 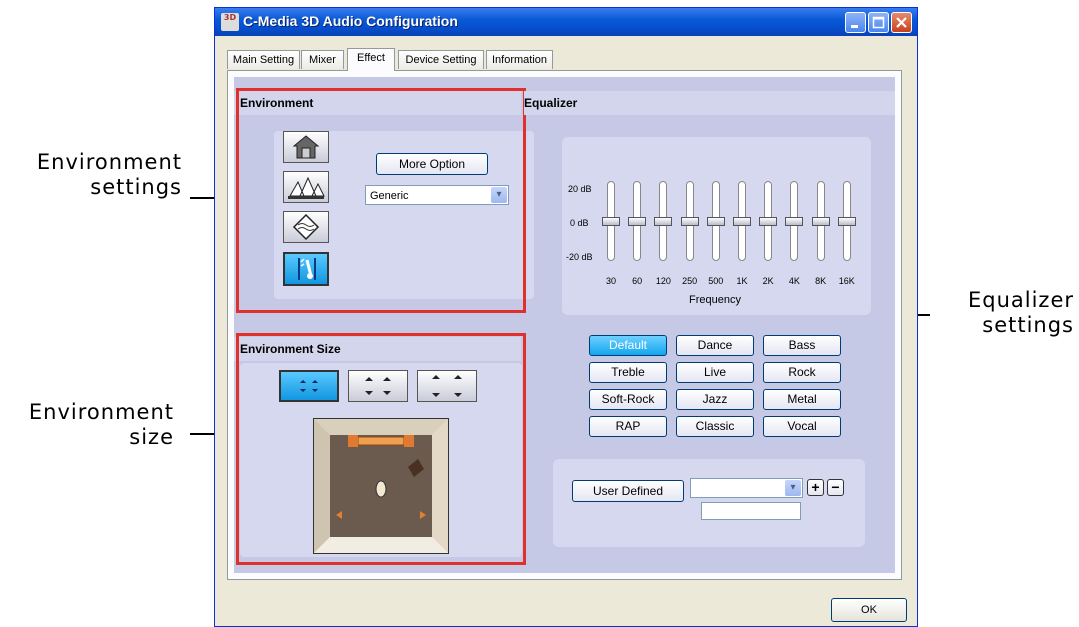 What do you see at coordinates (566, 22) in the screenshot?
I see `title-bar: 3D C-Media 3D Audio Configuration` at bounding box center [566, 22].